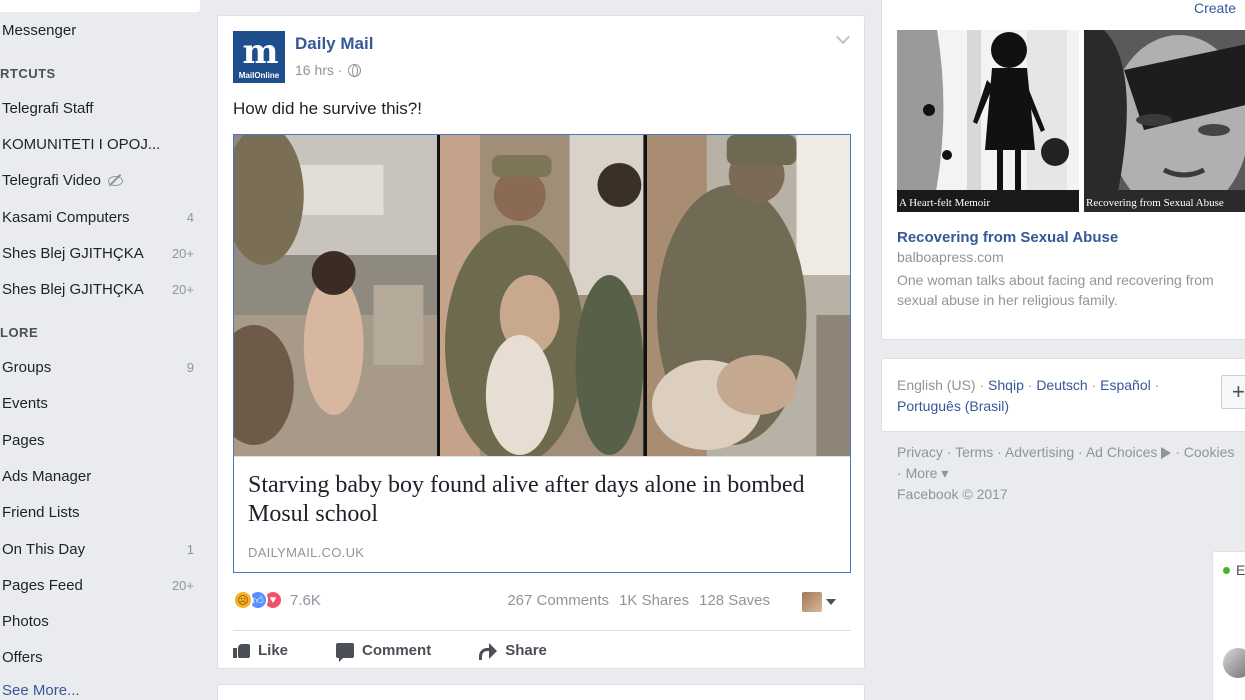 The width and height of the screenshot is (1245, 700). Describe the element at coordinates (100, 440) in the screenshot. I see `sidebar-item-pages: Pages` at that location.